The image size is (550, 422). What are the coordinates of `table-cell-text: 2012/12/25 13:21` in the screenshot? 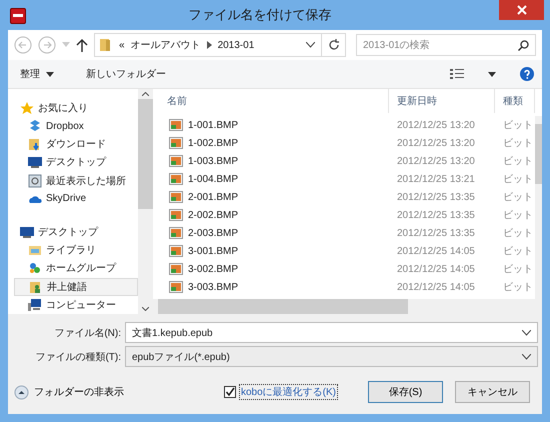 It's located at (436, 179).